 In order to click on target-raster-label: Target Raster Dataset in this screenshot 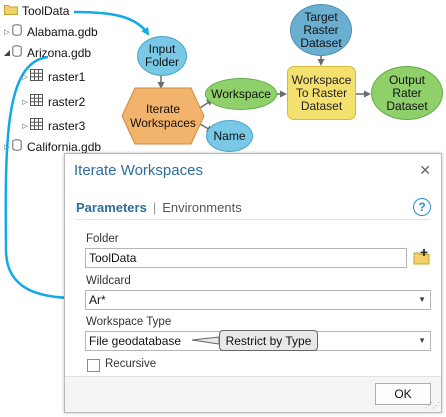, I will do `click(321, 29)`.